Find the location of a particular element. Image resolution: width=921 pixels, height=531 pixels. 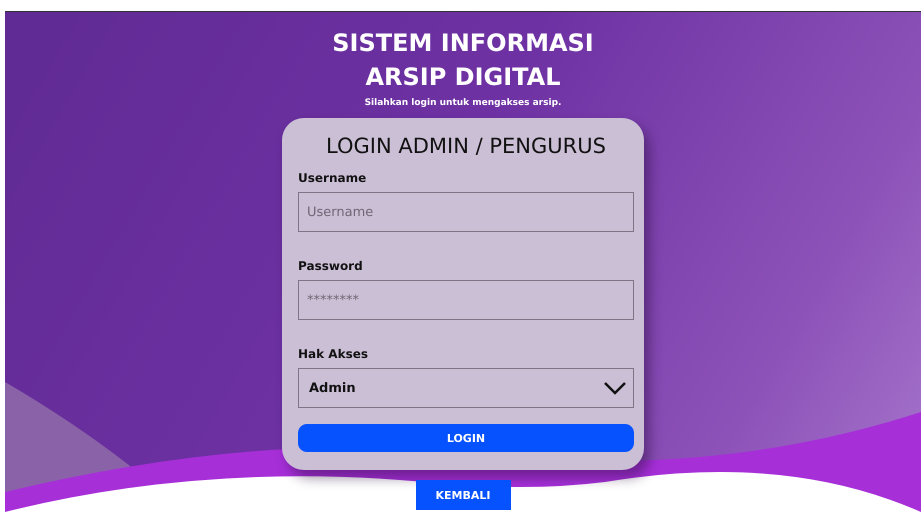

subtitle: Silahkan login untuk mengakses arsip. is located at coordinates (463, 103).